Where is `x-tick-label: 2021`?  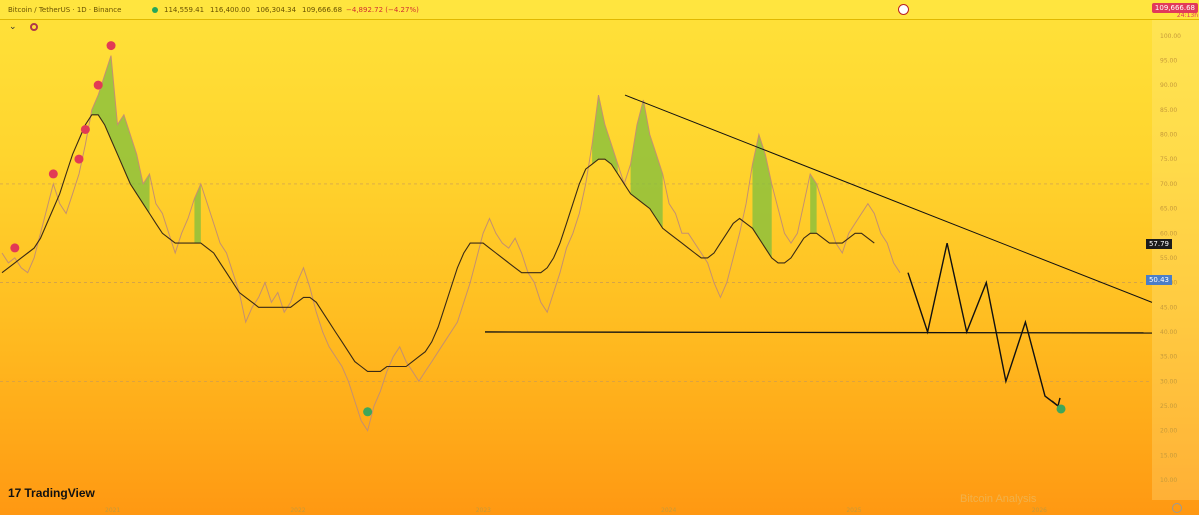 x-tick-label: 2021 is located at coordinates (112, 510).